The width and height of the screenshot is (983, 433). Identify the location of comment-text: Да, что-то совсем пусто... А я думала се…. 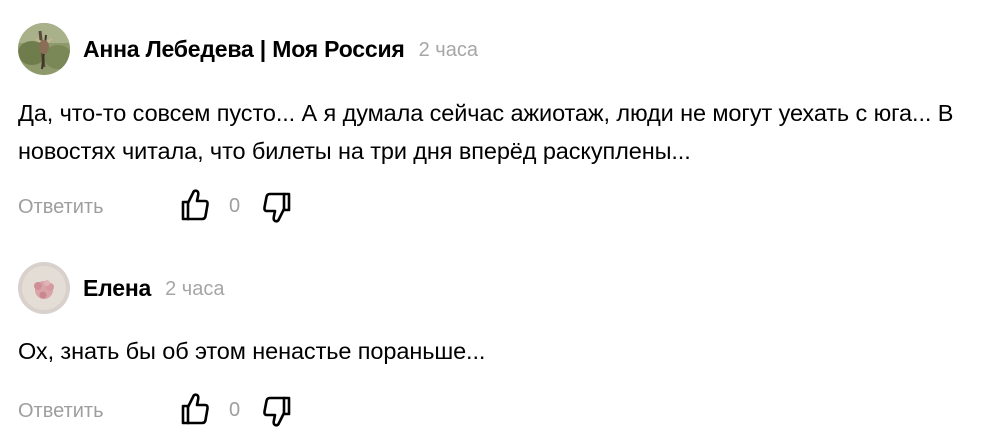
(486, 132).